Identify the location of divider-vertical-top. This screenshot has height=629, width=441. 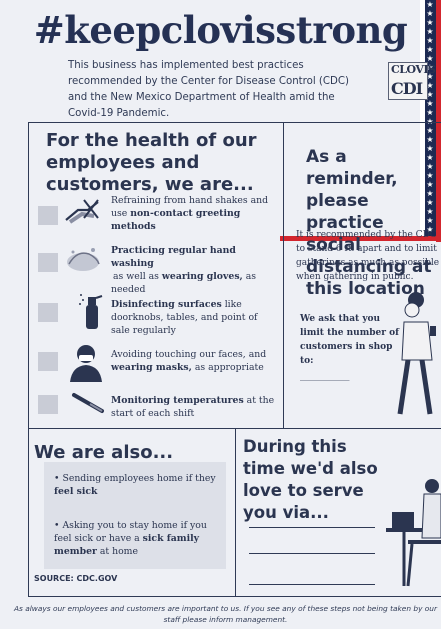
(283, 275).